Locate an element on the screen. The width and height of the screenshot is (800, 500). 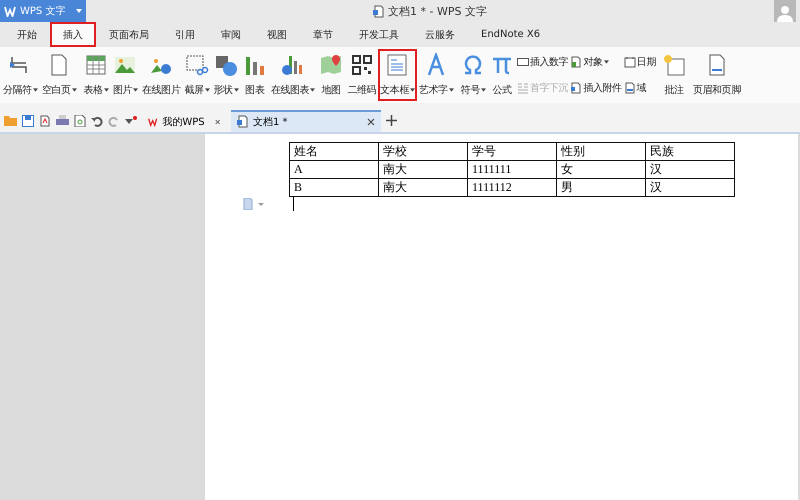
ribbon-tab: 页面布局 is located at coordinates (129, 34).